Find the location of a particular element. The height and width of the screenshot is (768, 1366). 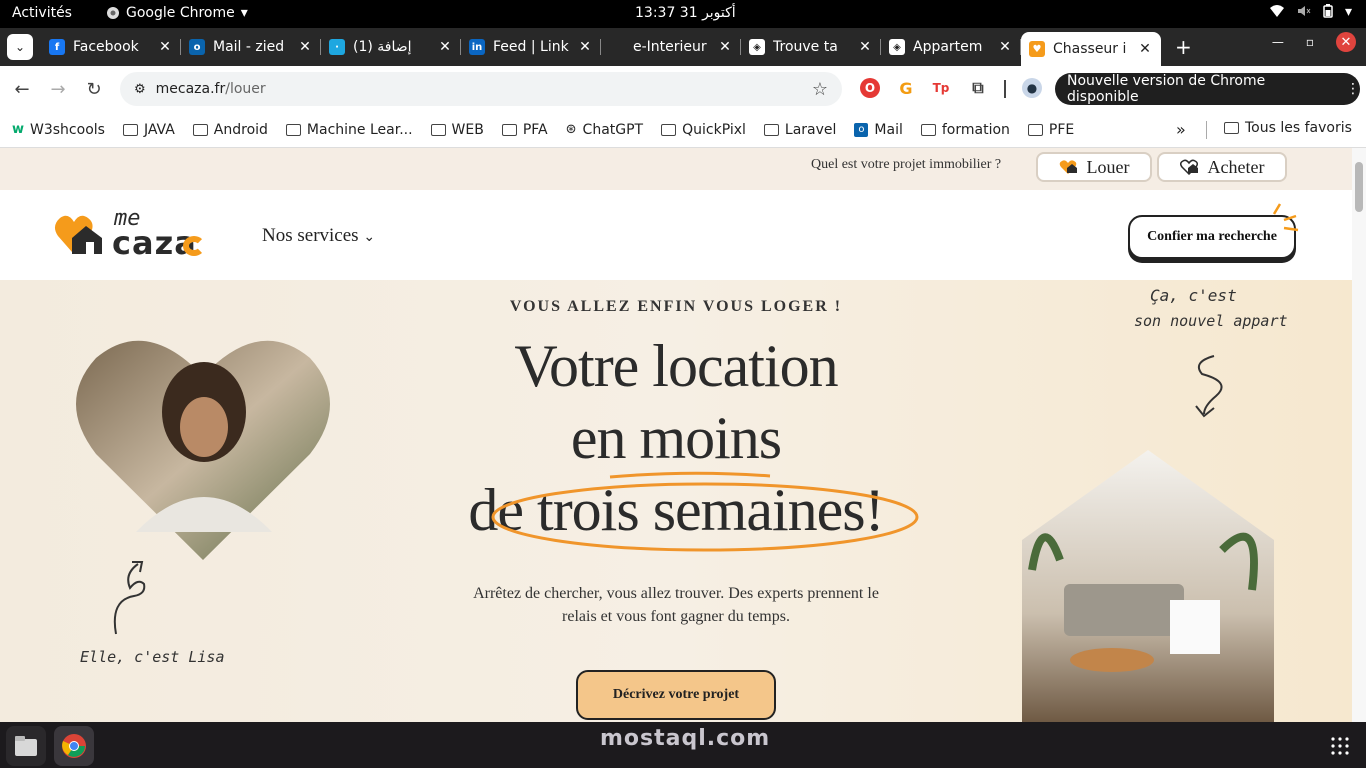

bookmark-item: Laravel is located at coordinates (800, 129).